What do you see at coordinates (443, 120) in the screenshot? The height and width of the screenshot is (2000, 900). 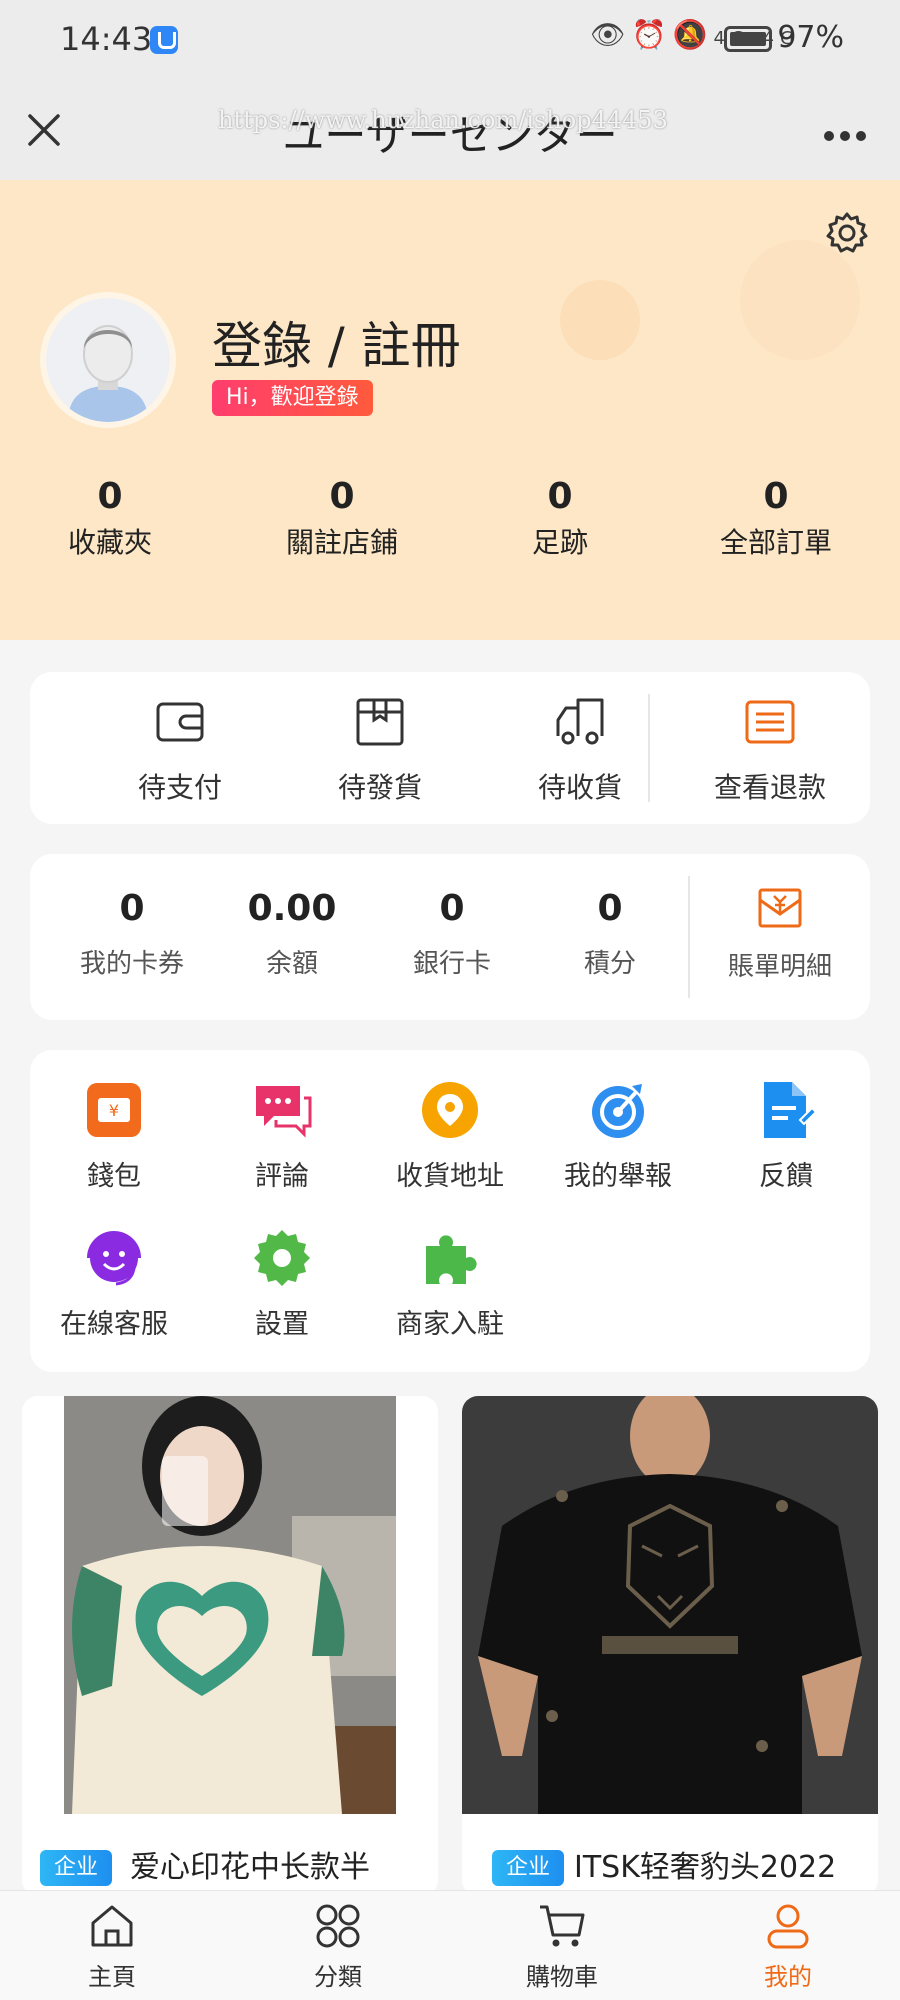 I see `watermark-text: https://www.huzhan.com/ishop44453` at bounding box center [443, 120].